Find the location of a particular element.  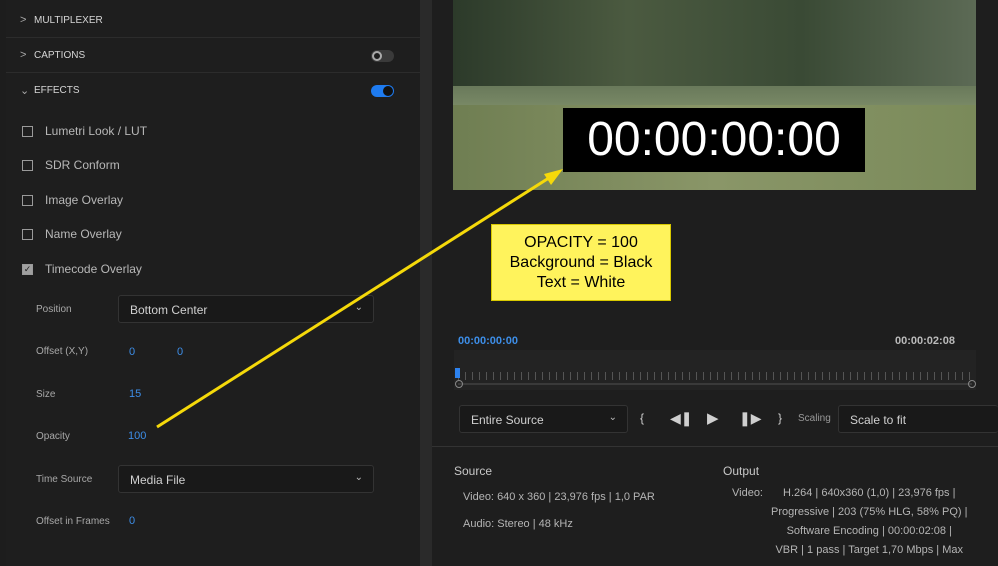

arrow-head is located at coordinates (553, 177).